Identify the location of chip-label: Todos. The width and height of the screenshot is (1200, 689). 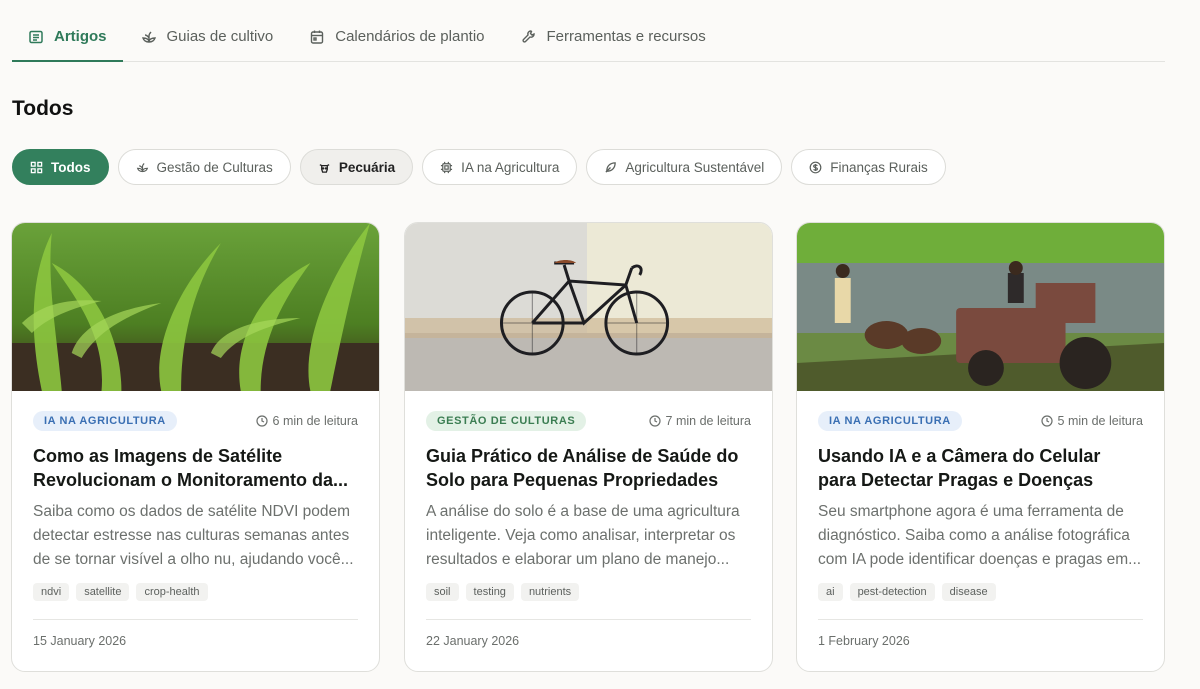
(71, 167).